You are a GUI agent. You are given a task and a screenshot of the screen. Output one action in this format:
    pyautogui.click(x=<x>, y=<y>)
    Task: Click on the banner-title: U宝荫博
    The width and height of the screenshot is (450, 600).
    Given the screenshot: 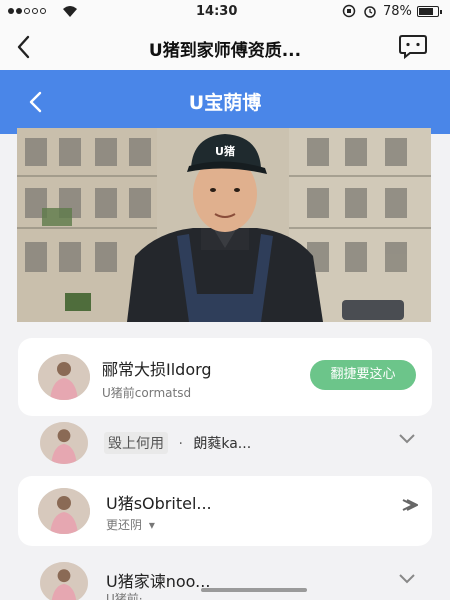 What is the action you would take?
    pyautogui.click(x=225, y=103)
    